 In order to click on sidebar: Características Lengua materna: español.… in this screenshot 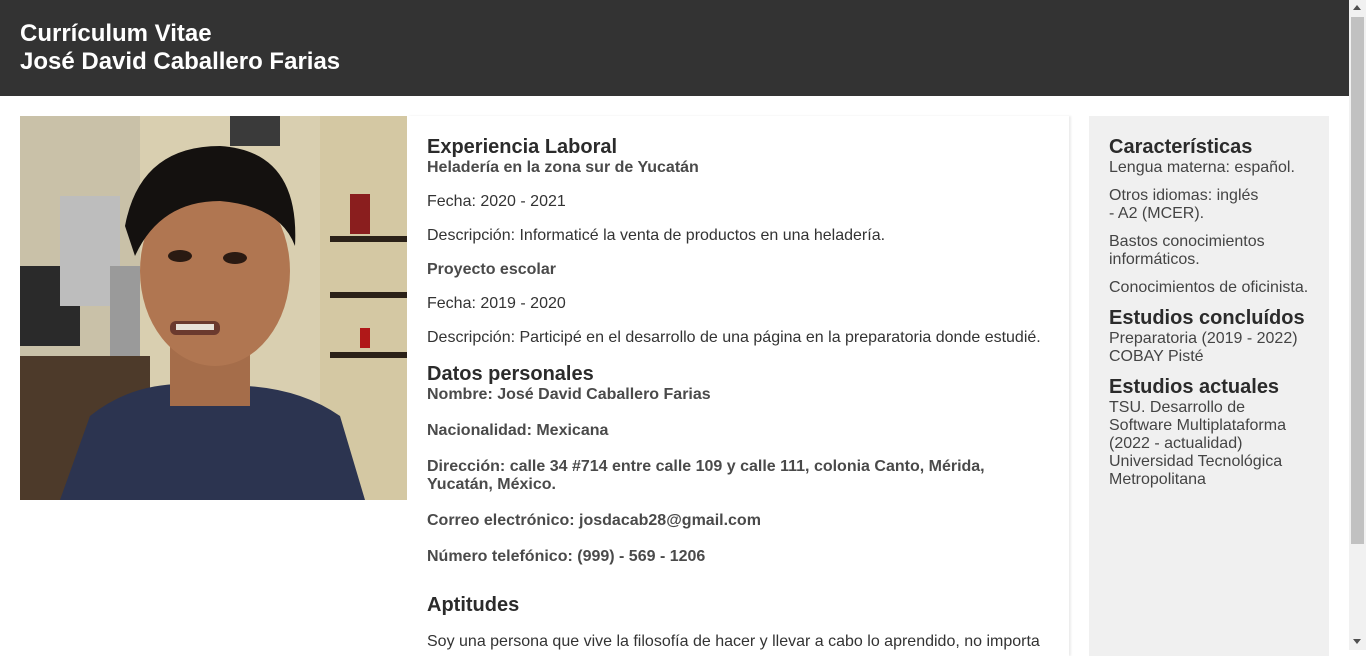, I will do `click(1209, 386)`.